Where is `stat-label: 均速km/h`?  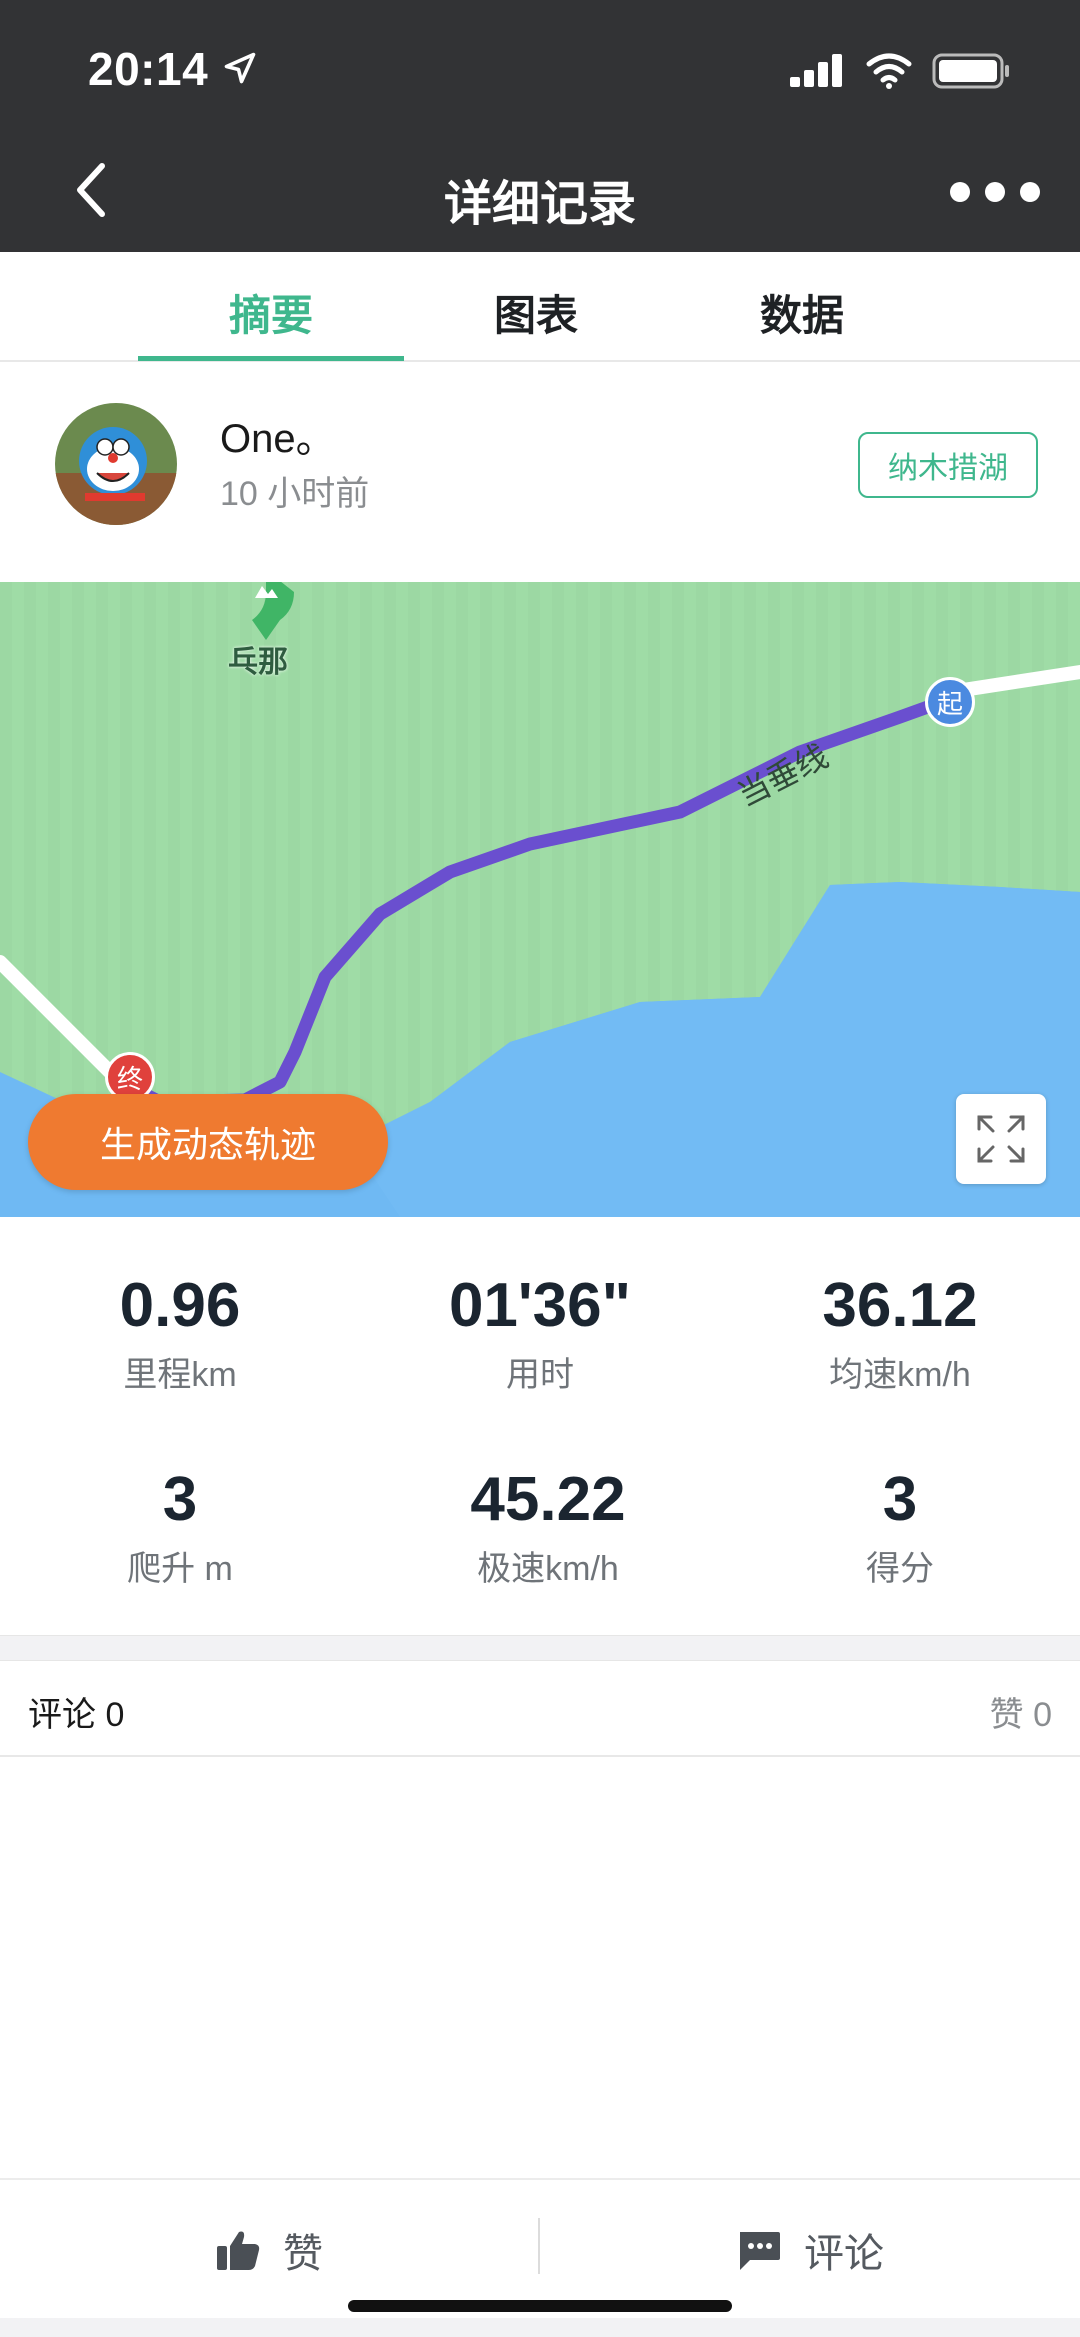
stat-label: 均速km/h is located at coordinates (900, 1375).